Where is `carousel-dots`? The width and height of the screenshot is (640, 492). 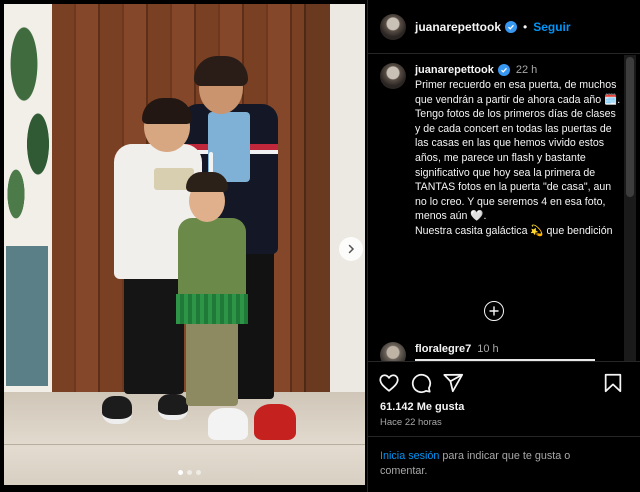
carousel-dots is located at coordinates (189, 472).